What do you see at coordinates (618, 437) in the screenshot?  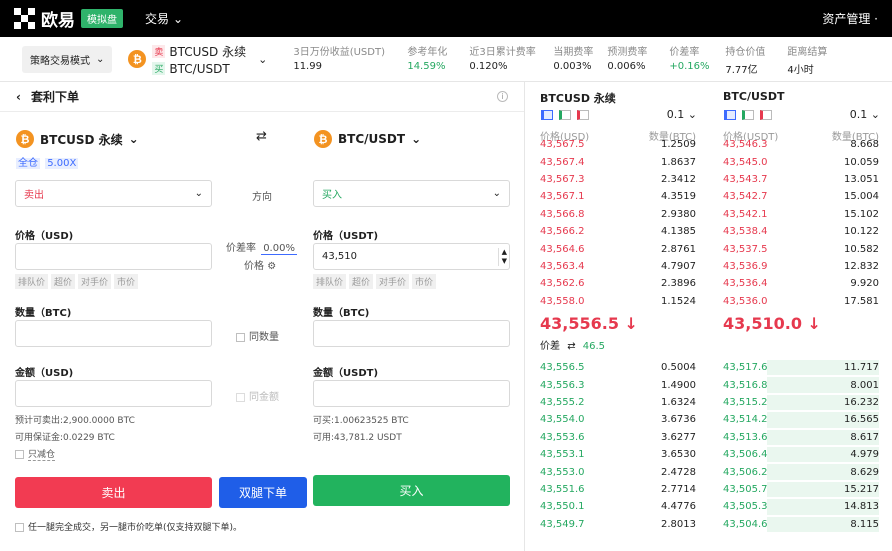 I see `bid-row: 43,553.6 3.6277` at bounding box center [618, 437].